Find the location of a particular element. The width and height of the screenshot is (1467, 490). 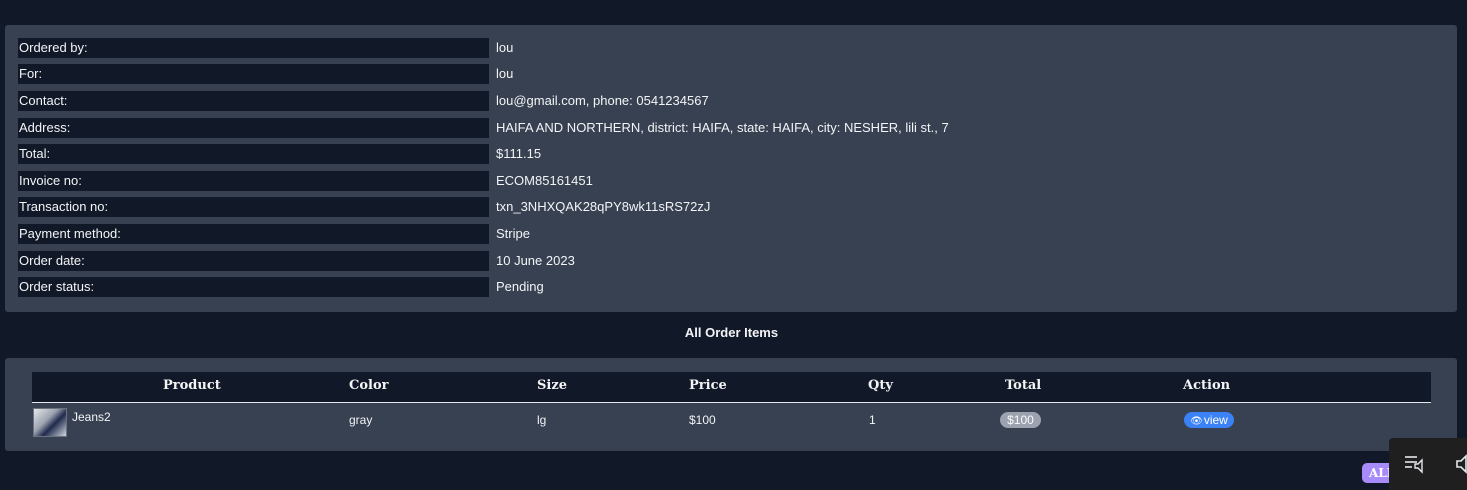

product-name: Jeans2 is located at coordinates (91, 417).